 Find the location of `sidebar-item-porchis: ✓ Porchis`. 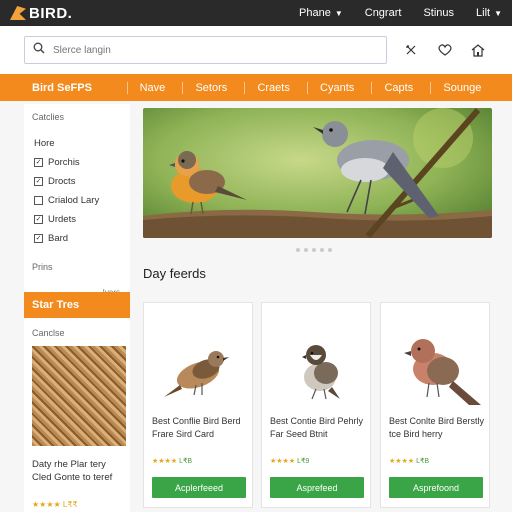

sidebar-item-porchis: ✓ Porchis is located at coordinates (77, 162).